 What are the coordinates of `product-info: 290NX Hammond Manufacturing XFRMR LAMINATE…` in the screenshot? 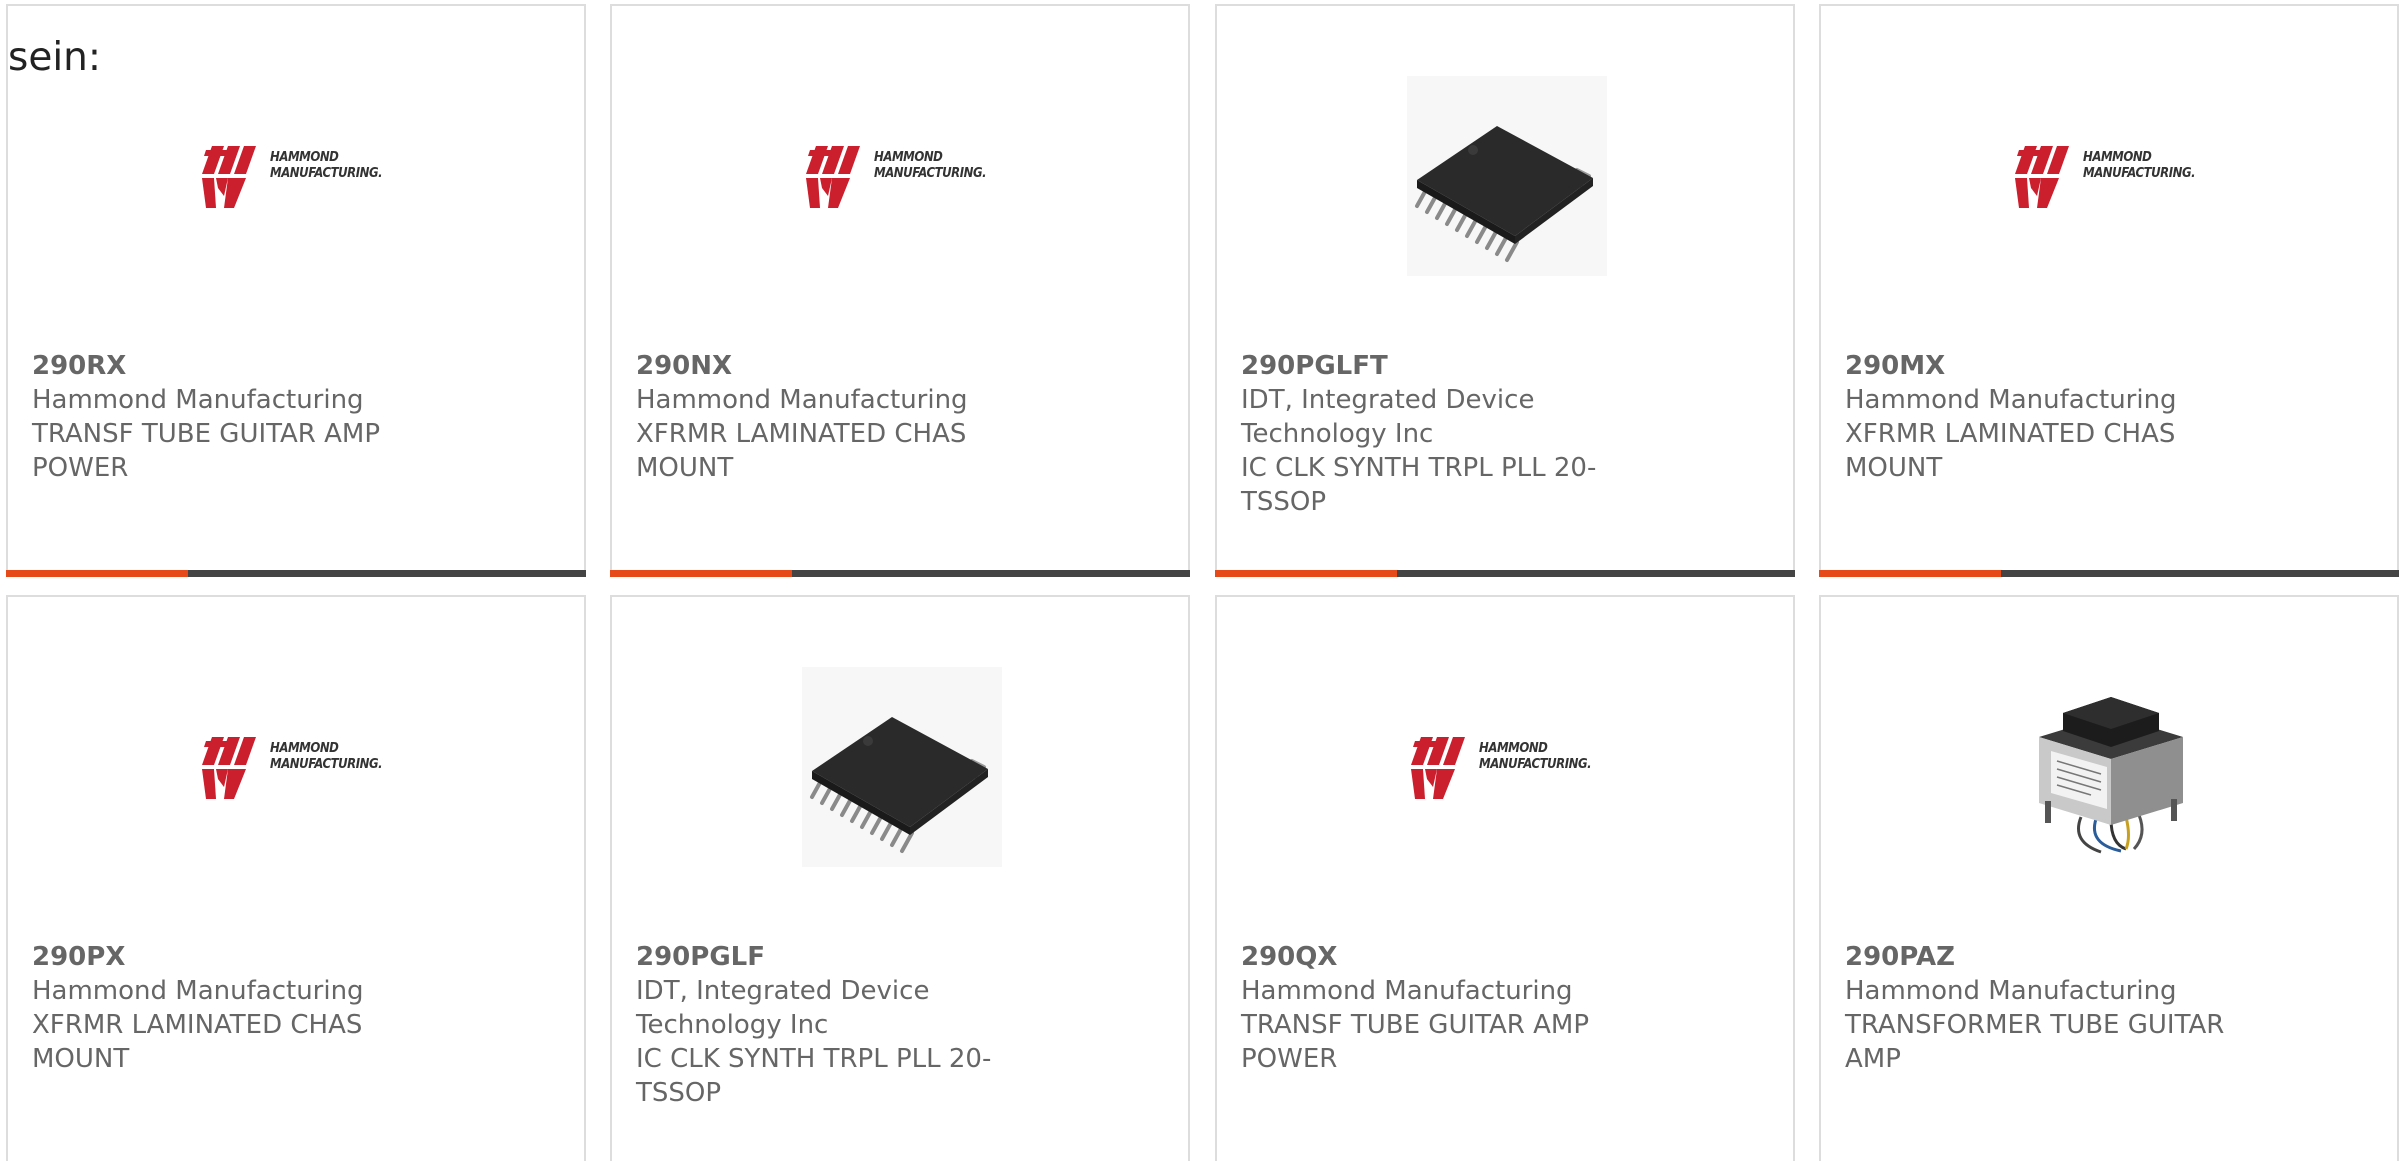 It's located at (836, 417).